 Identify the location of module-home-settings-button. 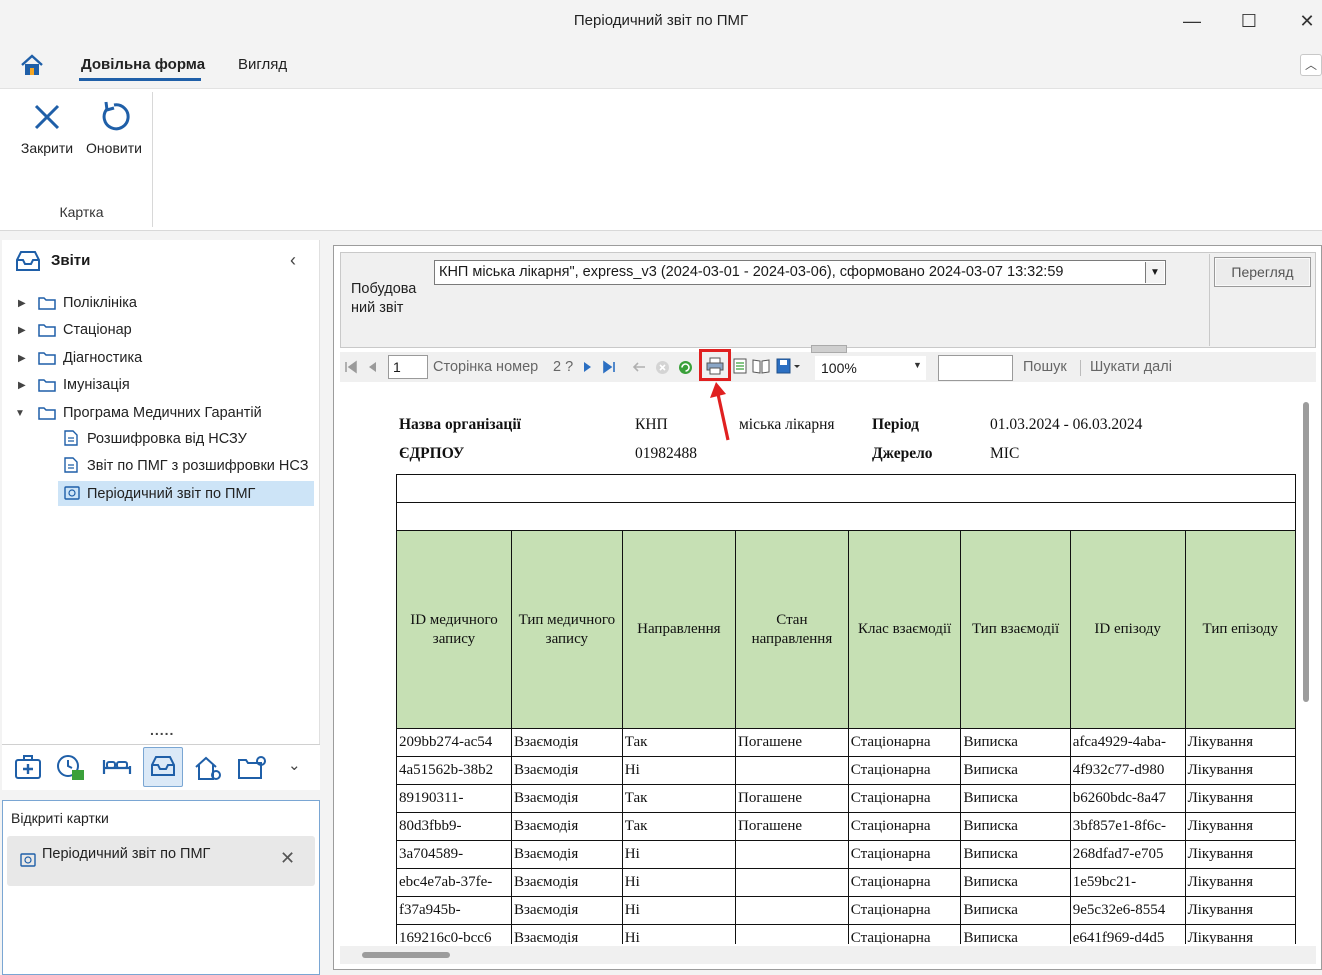
(208, 767).